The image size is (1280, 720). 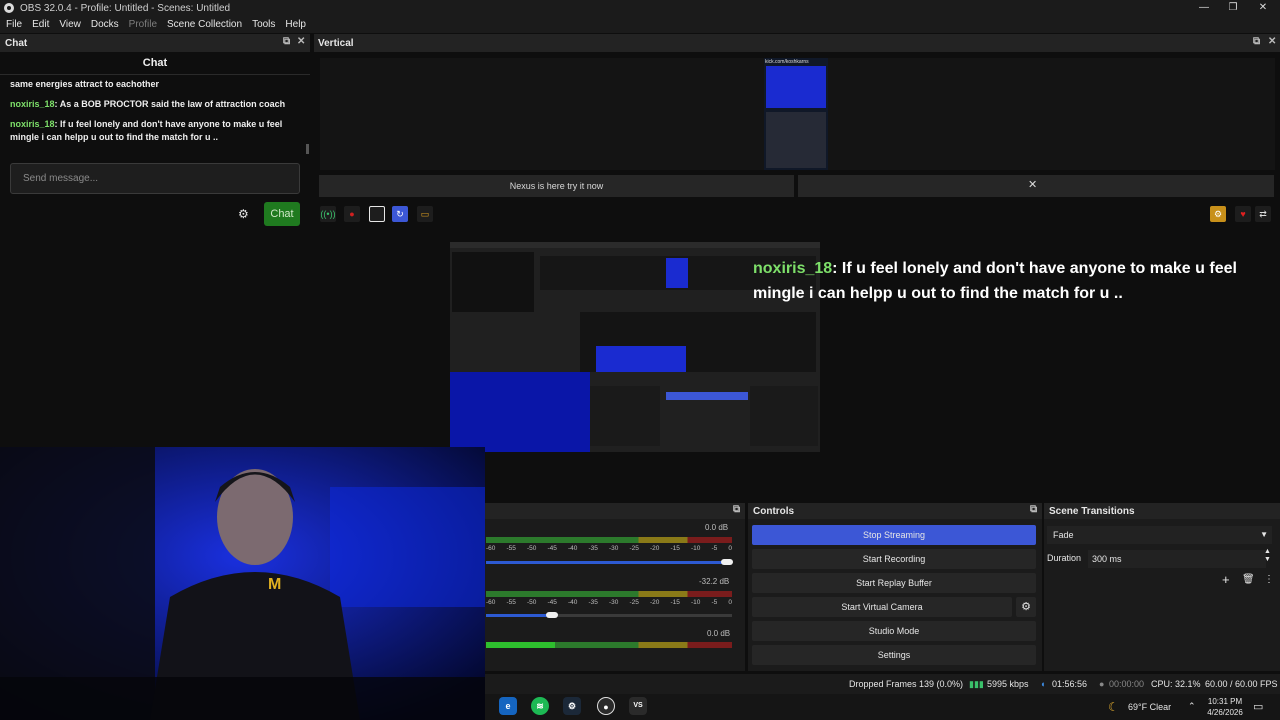 What do you see at coordinates (508, 706) in the screenshot?
I see `edge-icon: e` at bounding box center [508, 706].